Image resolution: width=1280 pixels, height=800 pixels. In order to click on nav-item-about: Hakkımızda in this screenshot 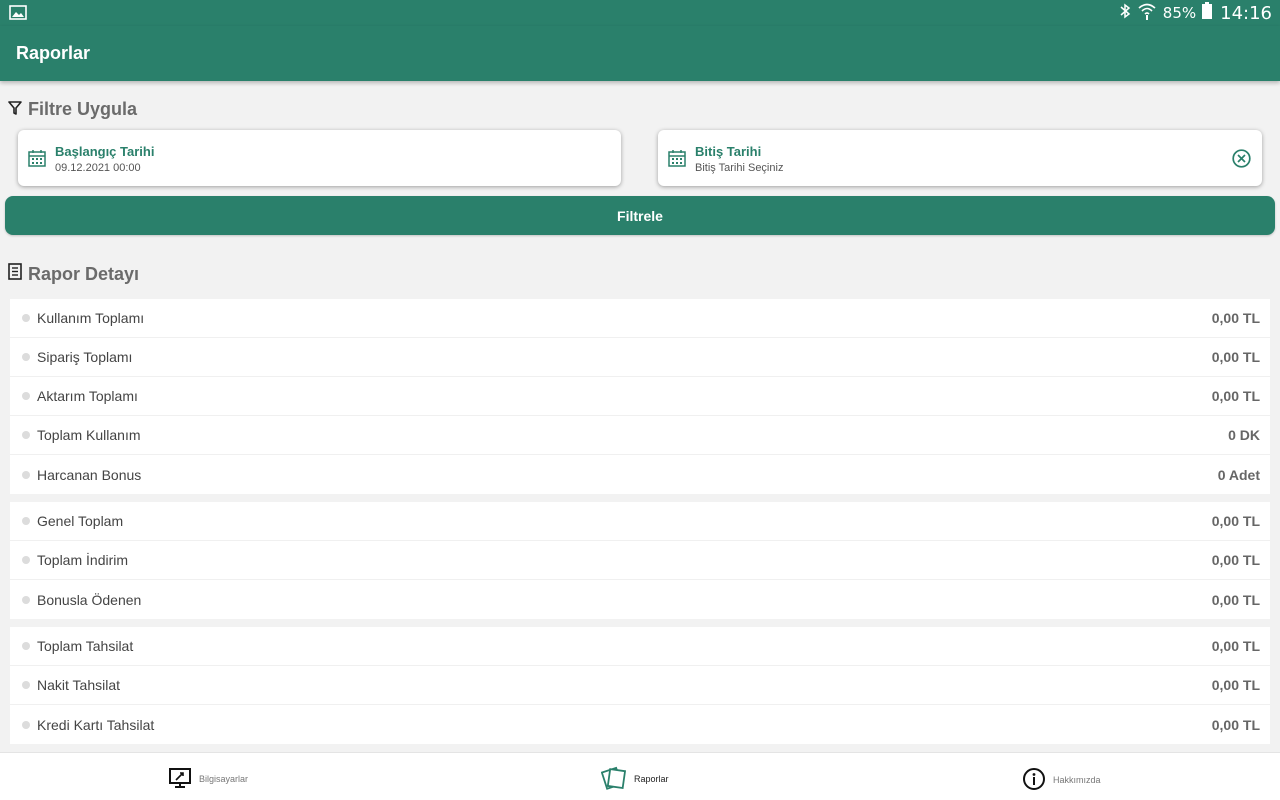, I will do `click(1061, 780)`.